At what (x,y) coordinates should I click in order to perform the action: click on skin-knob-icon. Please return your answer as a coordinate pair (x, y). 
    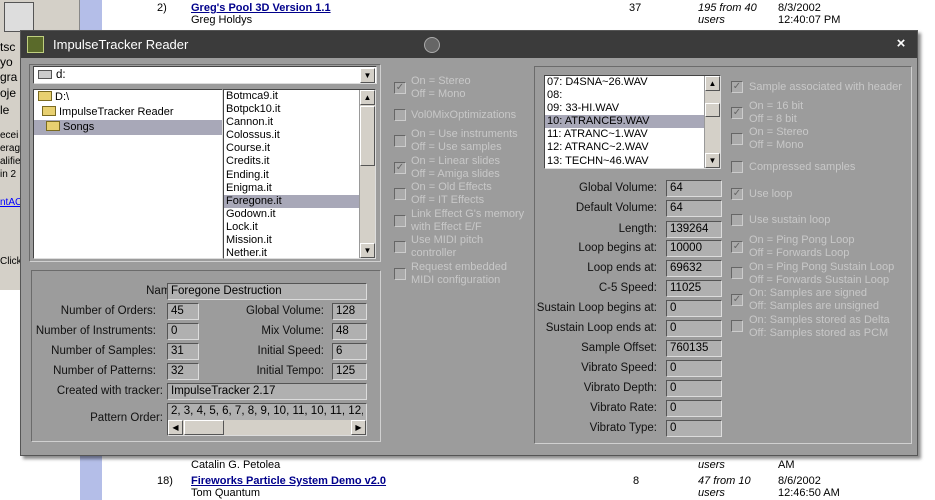
    Looking at the image, I should click on (432, 45).